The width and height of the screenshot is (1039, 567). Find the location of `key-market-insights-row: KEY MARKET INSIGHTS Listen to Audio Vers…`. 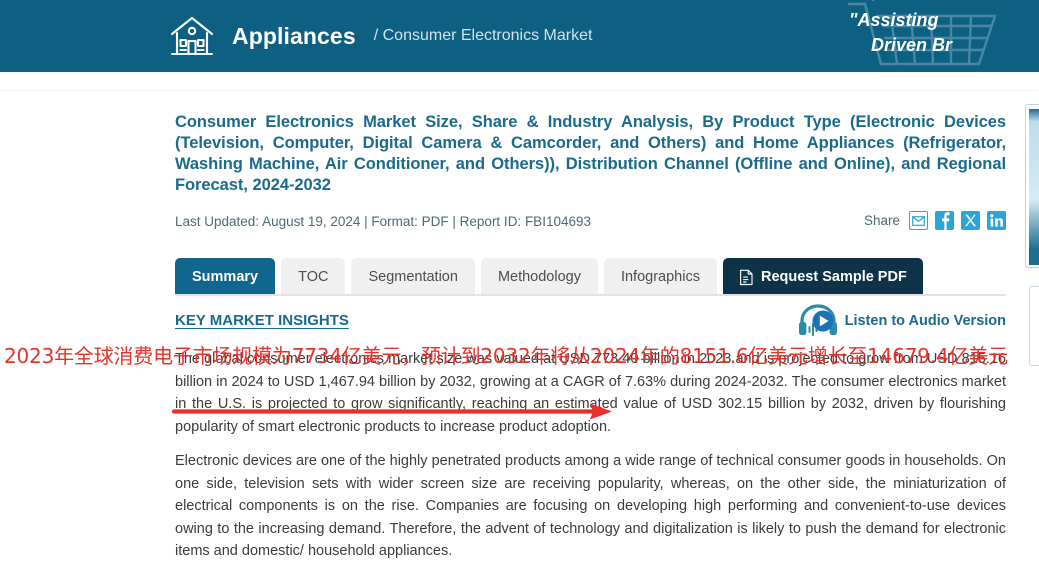

key-market-insights-row: KEY MARKET INSIGHTS Listen to Audio Vers… is located at coordinates (590, 321).